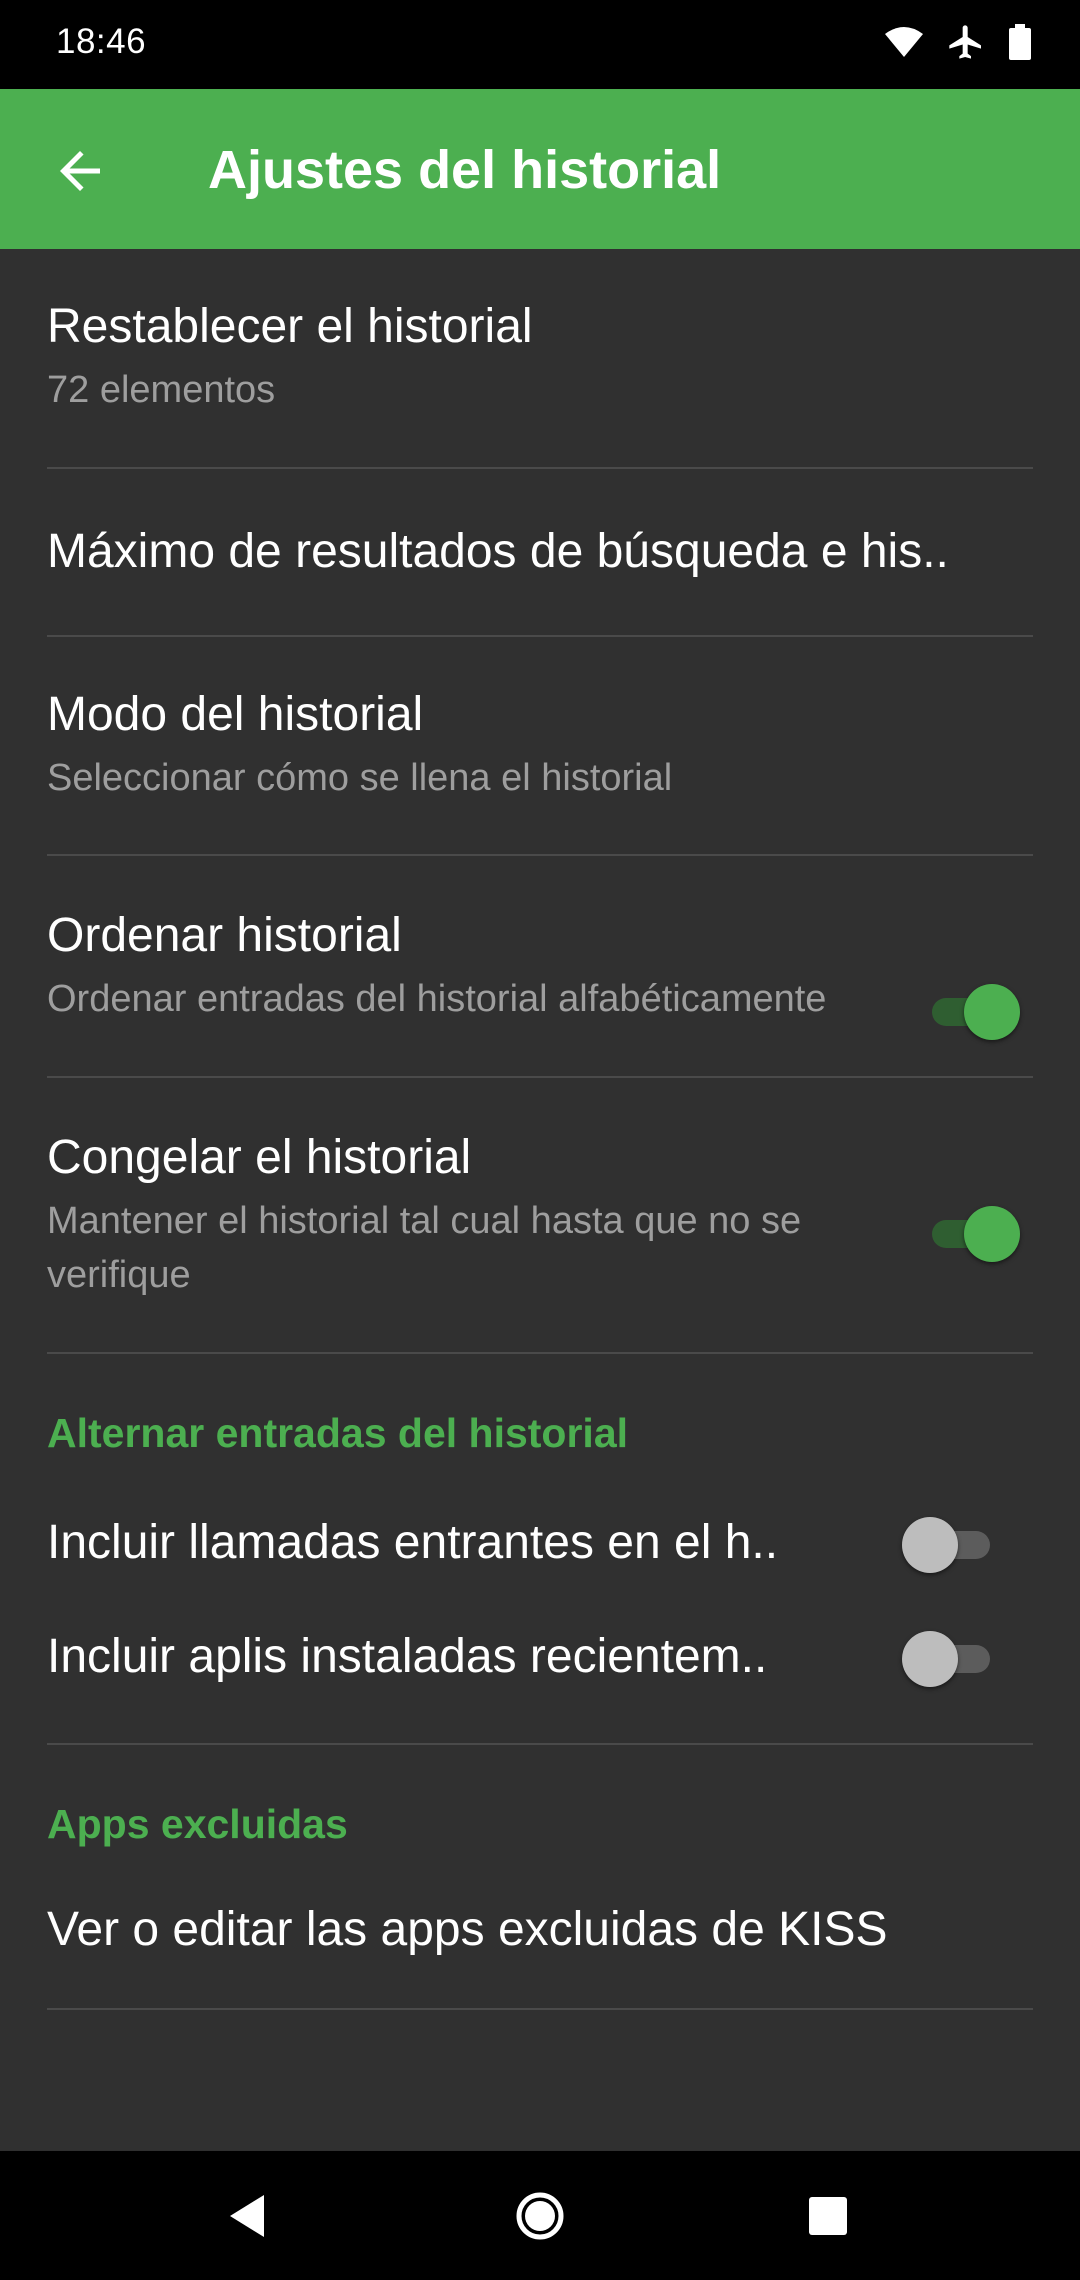 This screenshot has width=1080, height=2280. I want to click on reset-history-item: Restablecer el historial 72 elementos, so click(540, 358).